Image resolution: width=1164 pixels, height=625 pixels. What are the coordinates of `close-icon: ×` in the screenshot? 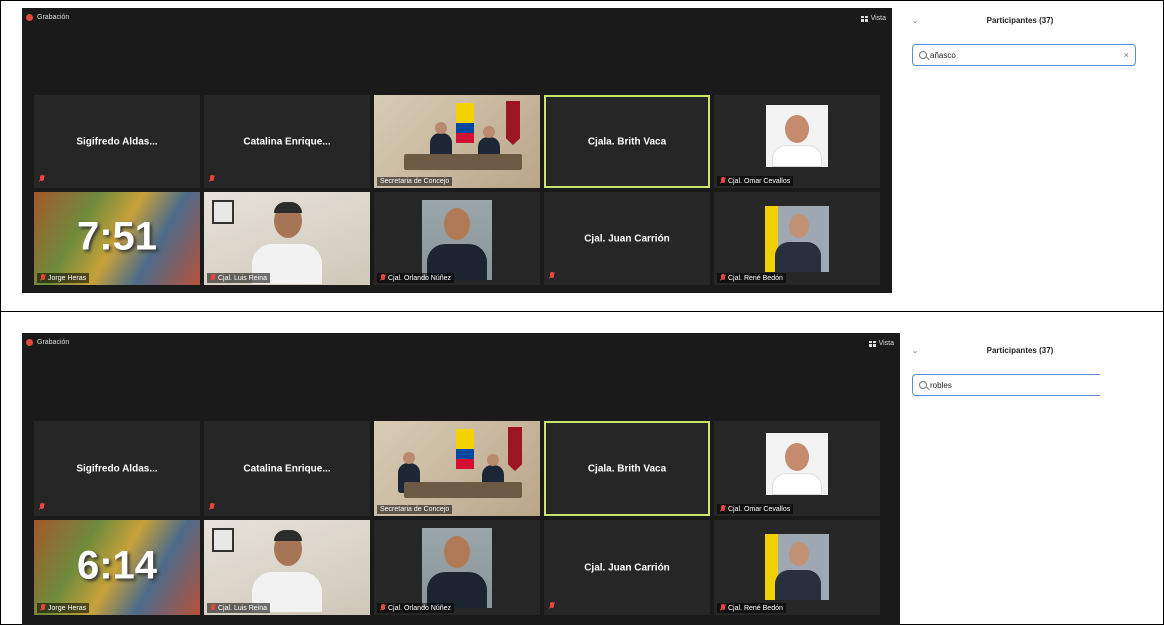 It's located at (1126, 55).